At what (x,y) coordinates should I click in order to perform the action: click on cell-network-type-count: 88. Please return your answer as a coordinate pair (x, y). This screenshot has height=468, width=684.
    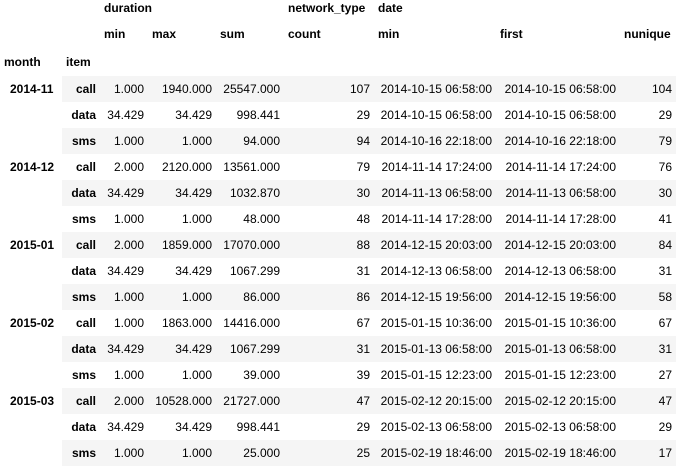
    Looking at the image, I should click on (329, 245).